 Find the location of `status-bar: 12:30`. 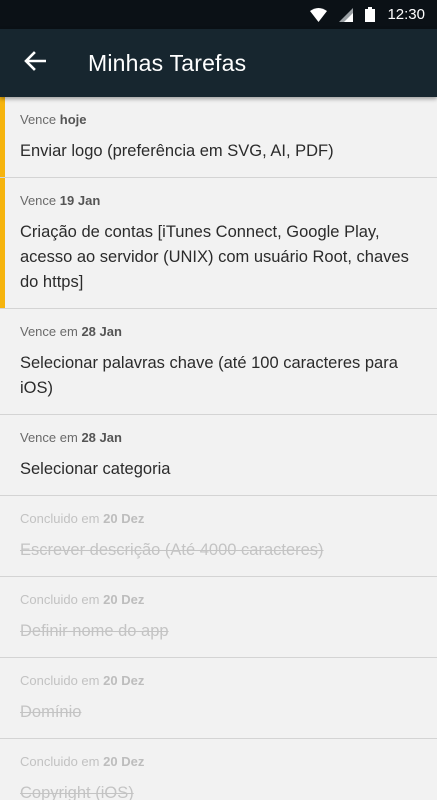

status-bar: 12:30 is located at coordinates (218, 14).